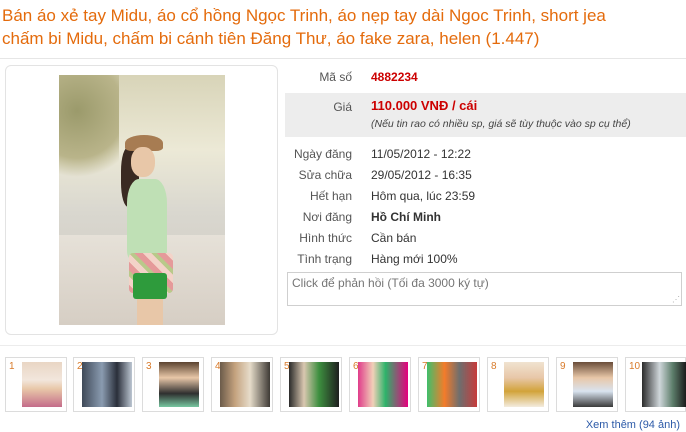  What do you see at coordinates (449, 384) in the screenshot?
I see `thumbnail: 7` at bounding box center [449, 384].